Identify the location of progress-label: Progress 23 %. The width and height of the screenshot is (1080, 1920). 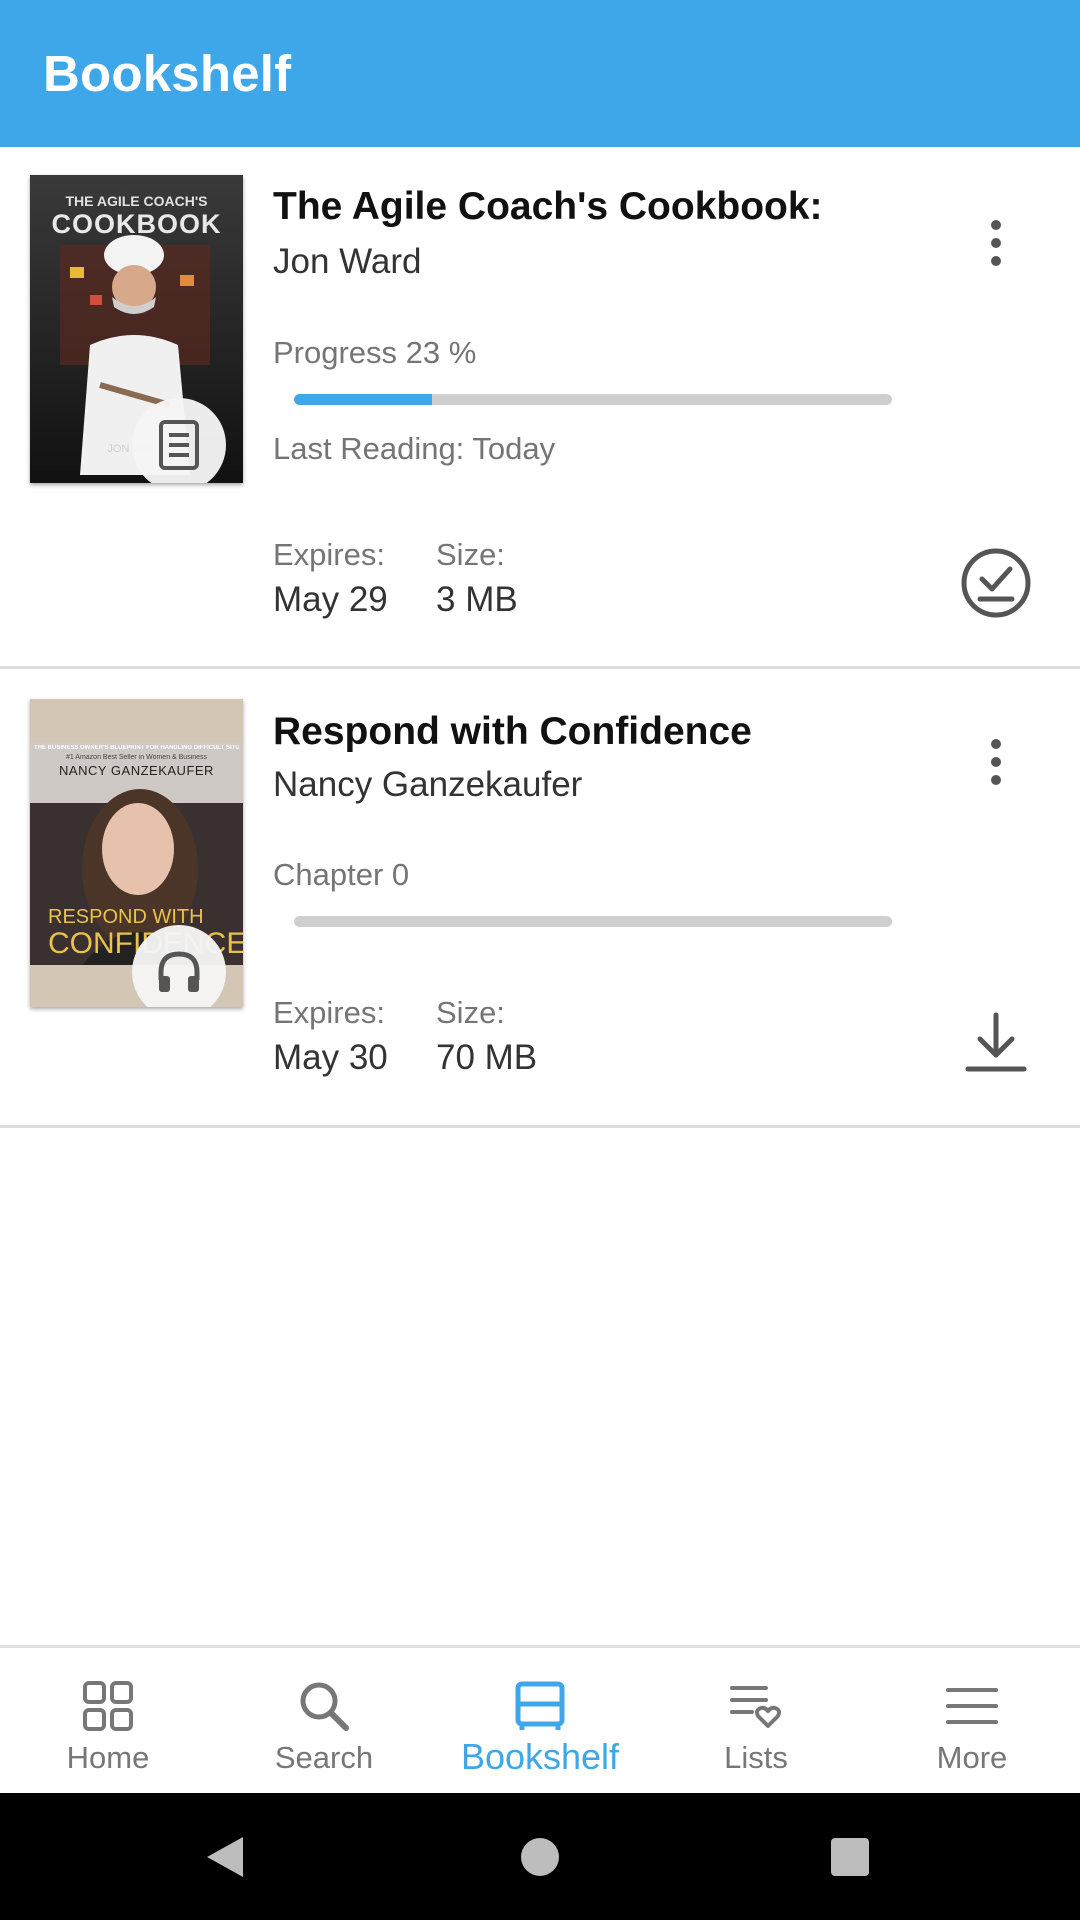
(375, 352).